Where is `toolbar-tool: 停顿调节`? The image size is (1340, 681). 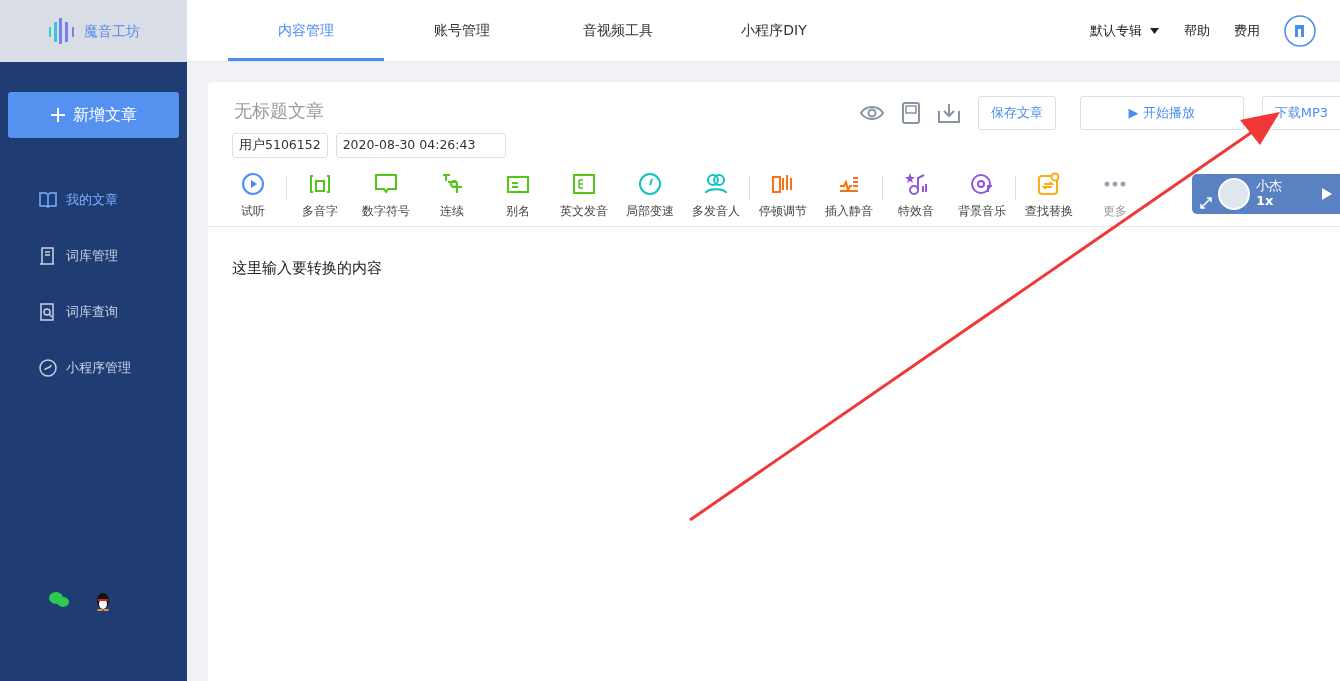
toolbar-tool: 停顿调节 is located at coordinates (783, 195).